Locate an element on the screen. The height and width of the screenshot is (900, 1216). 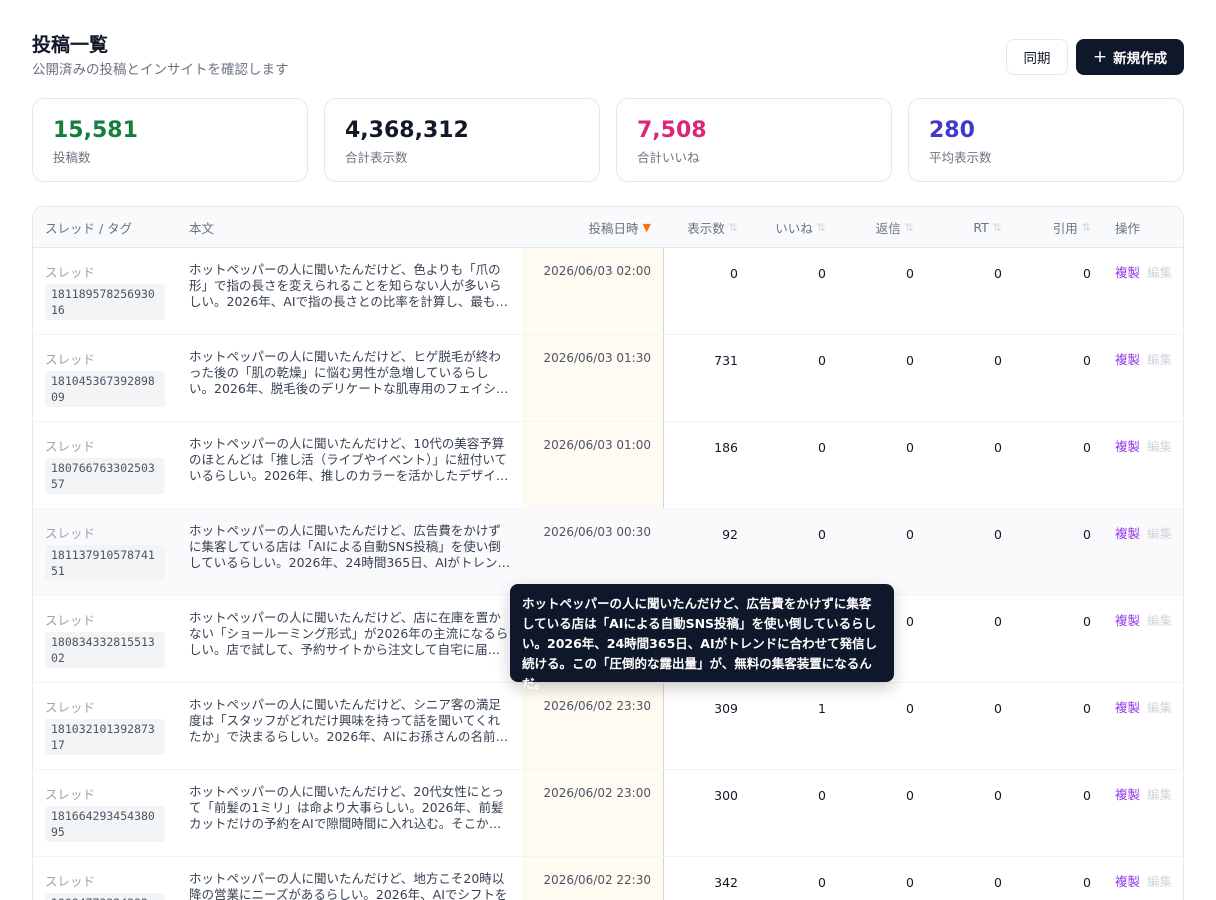
post-date: 2026/06/03 01:30 is located at coordinates (597, 358).